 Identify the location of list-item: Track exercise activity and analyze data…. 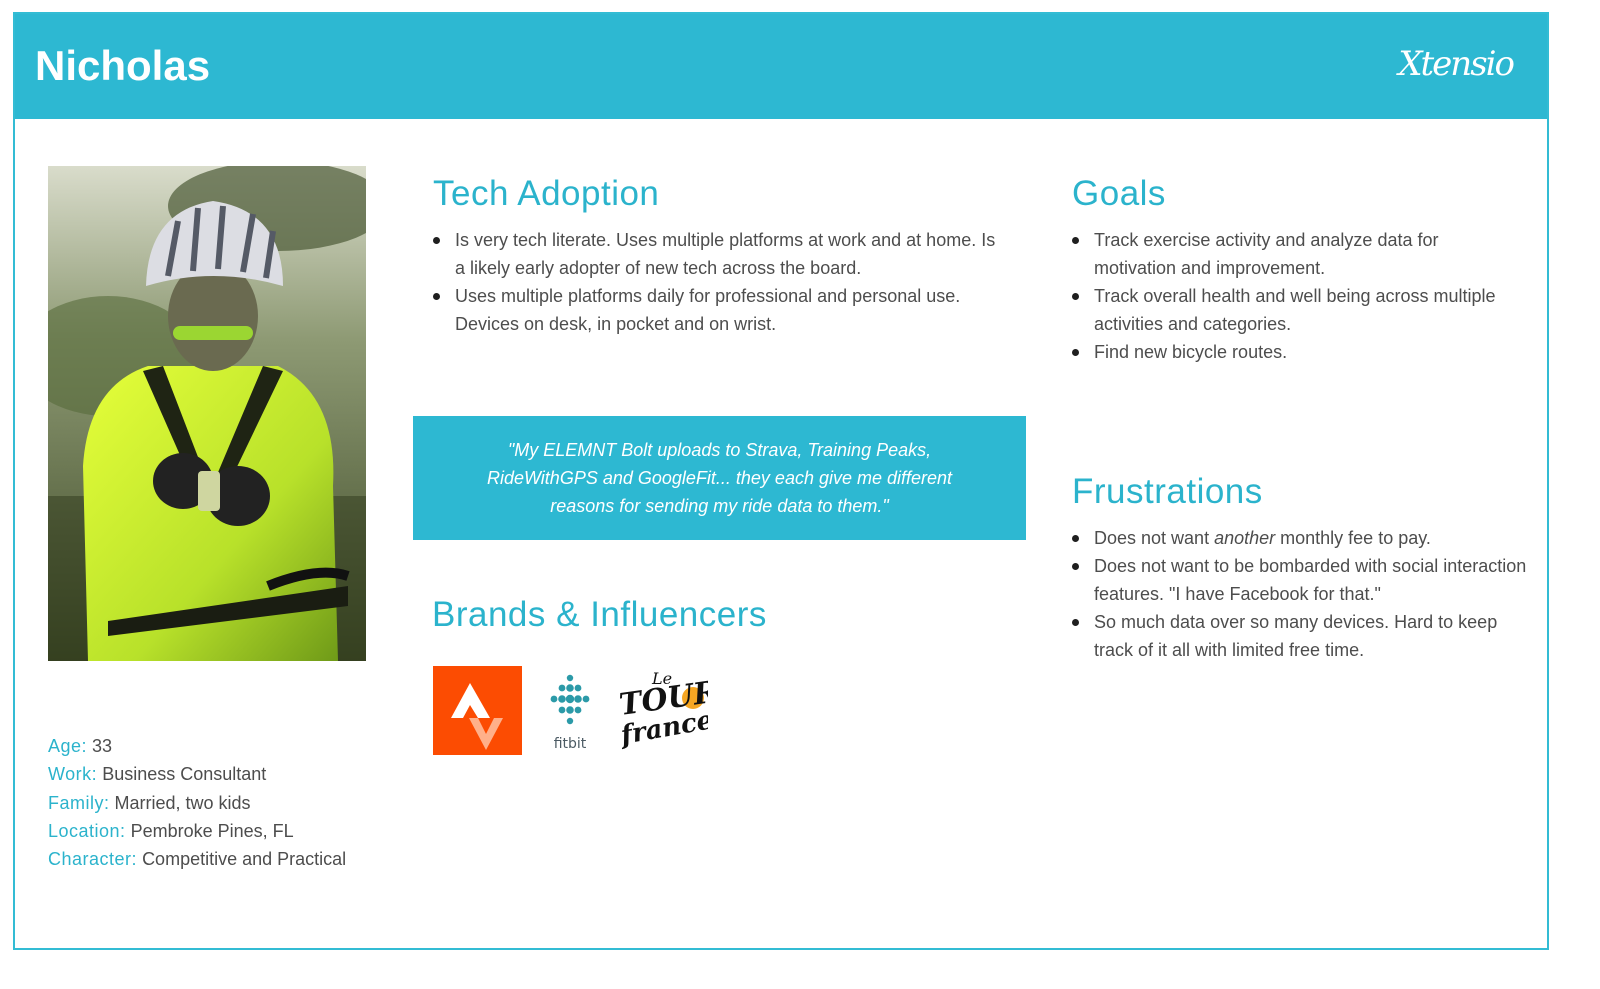
(1297, 254).